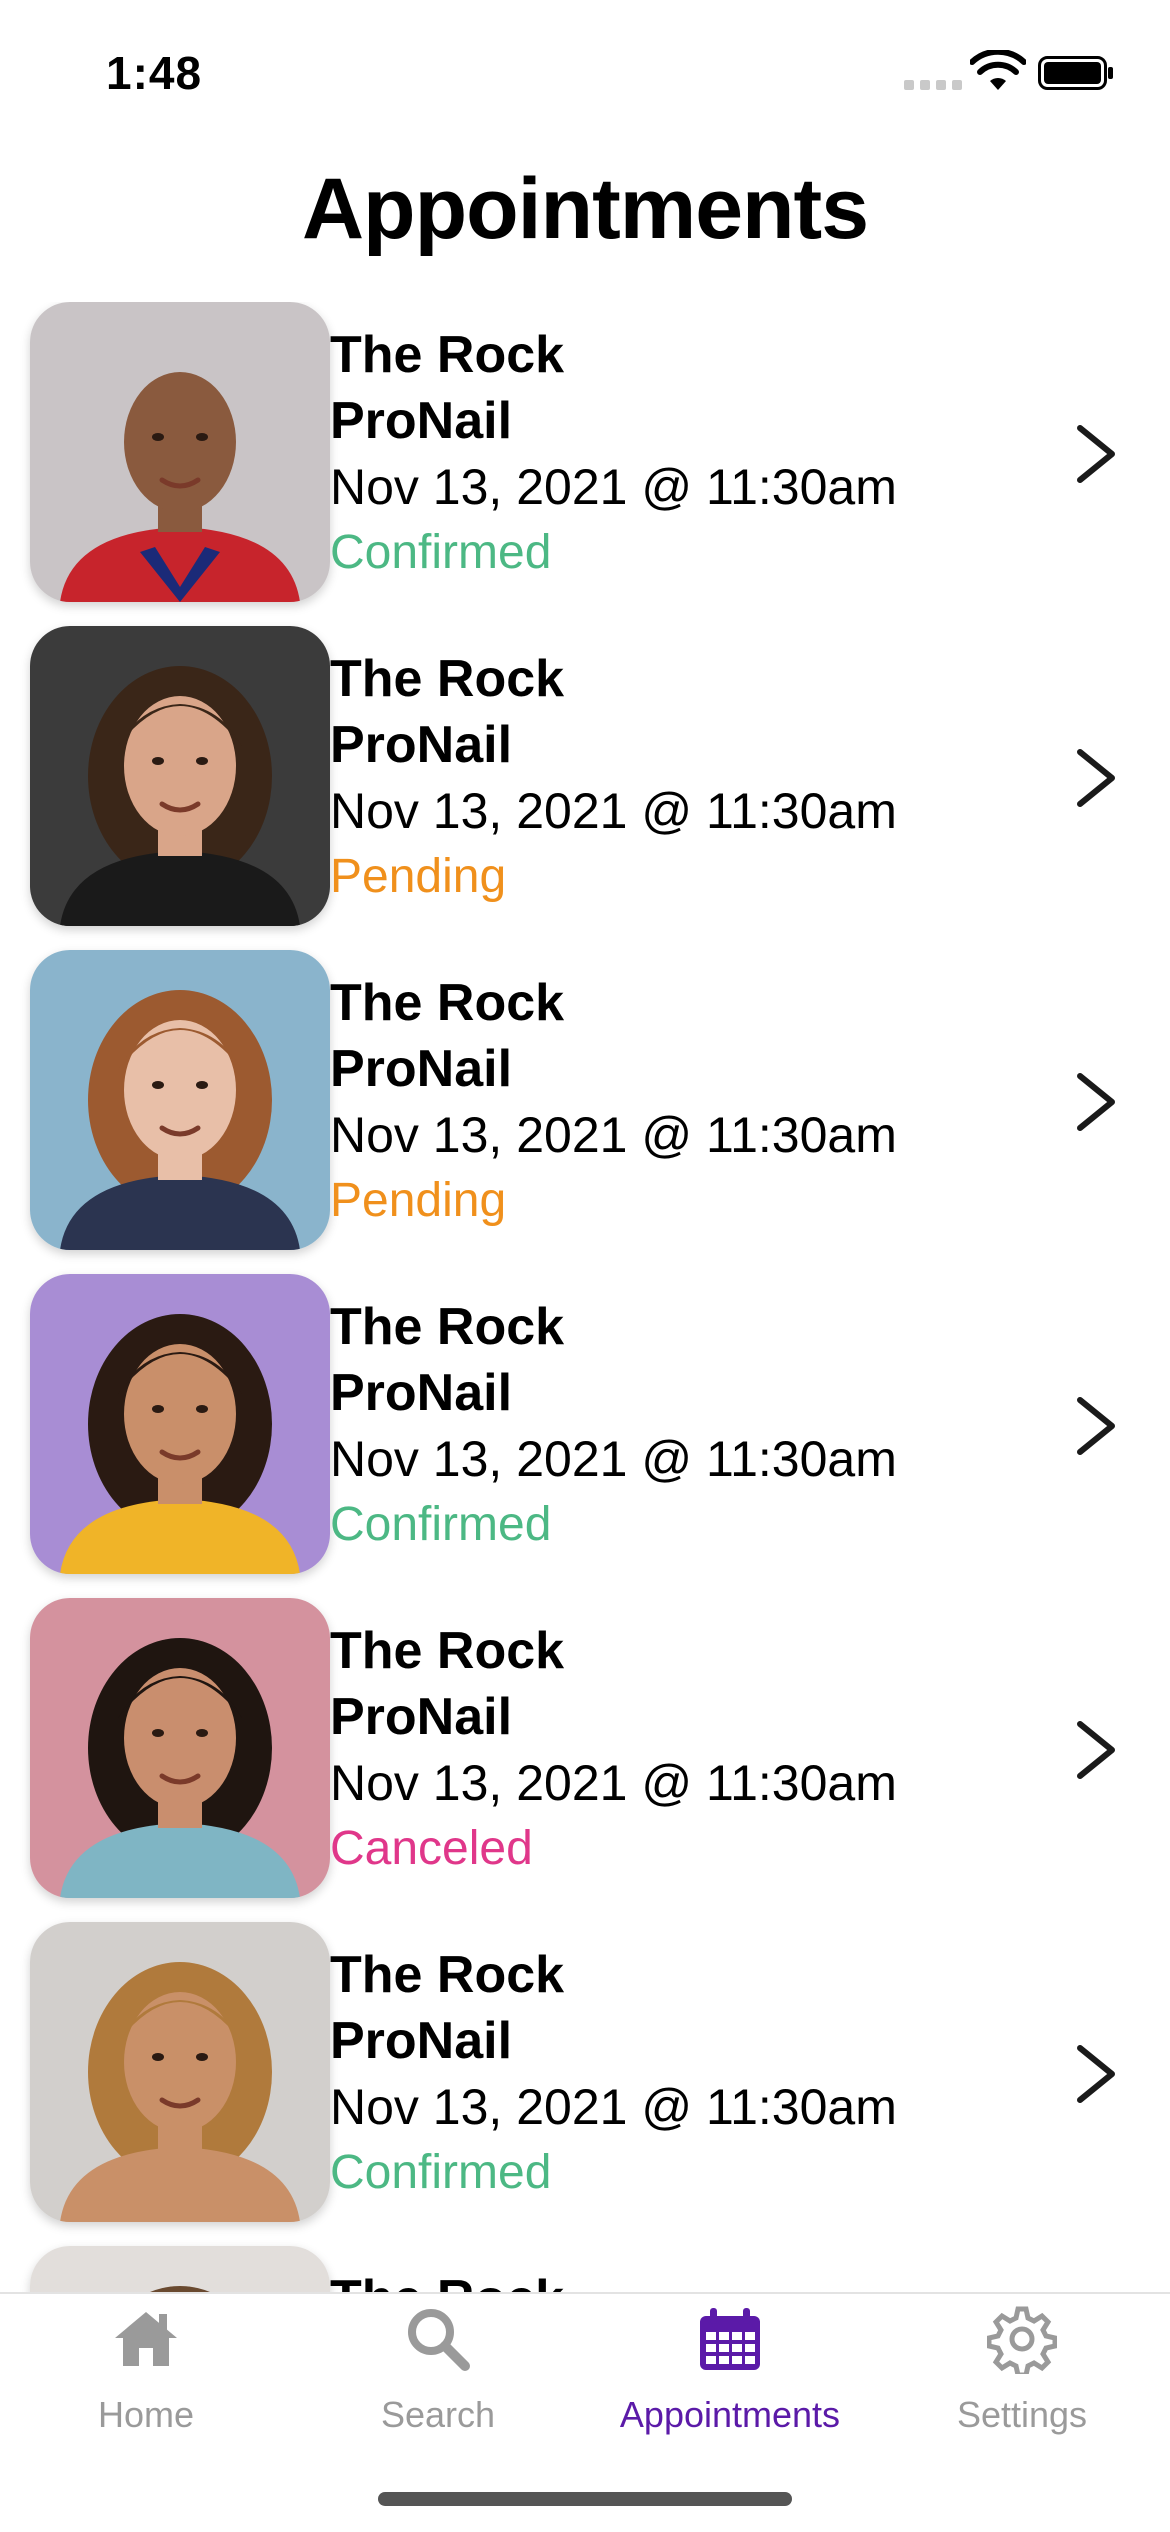 The image size is (1170, 2532). I want to click on appointment-row: The Rock, so click(585, 2269).